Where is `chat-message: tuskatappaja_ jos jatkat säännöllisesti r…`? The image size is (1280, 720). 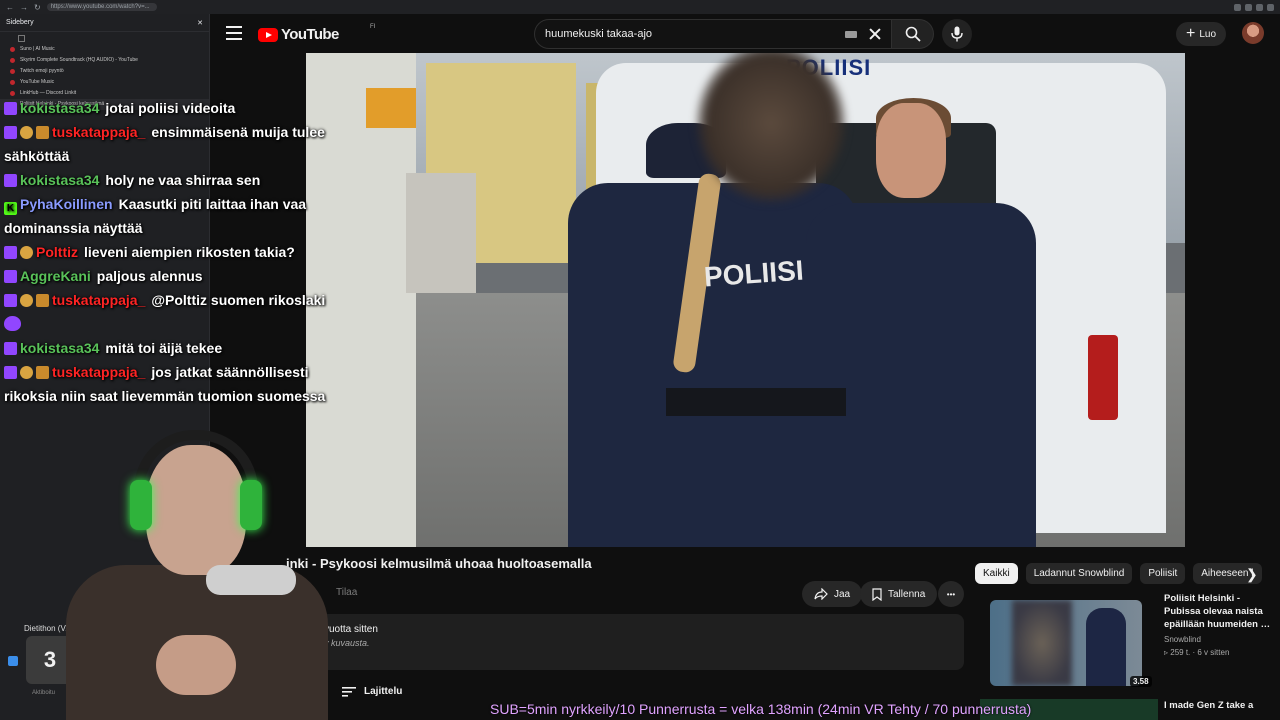
chat-message: tuskatappaja_ jos jatkat säännöllisesti r… is located at coordinates (174, 384).